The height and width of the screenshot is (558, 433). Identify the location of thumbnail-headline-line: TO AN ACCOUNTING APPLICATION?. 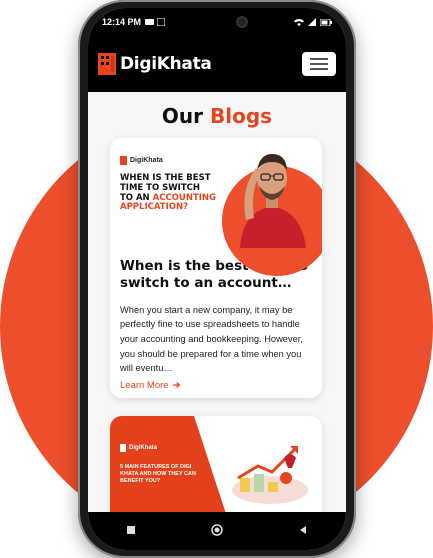
(175, 203).